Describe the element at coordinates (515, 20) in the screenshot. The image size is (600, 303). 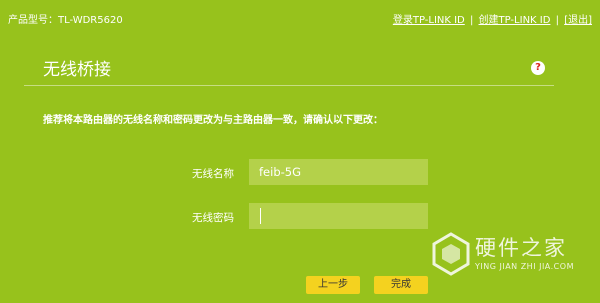
I see `create-tplink-id-link: 创建TP-LINK ID` at that location.